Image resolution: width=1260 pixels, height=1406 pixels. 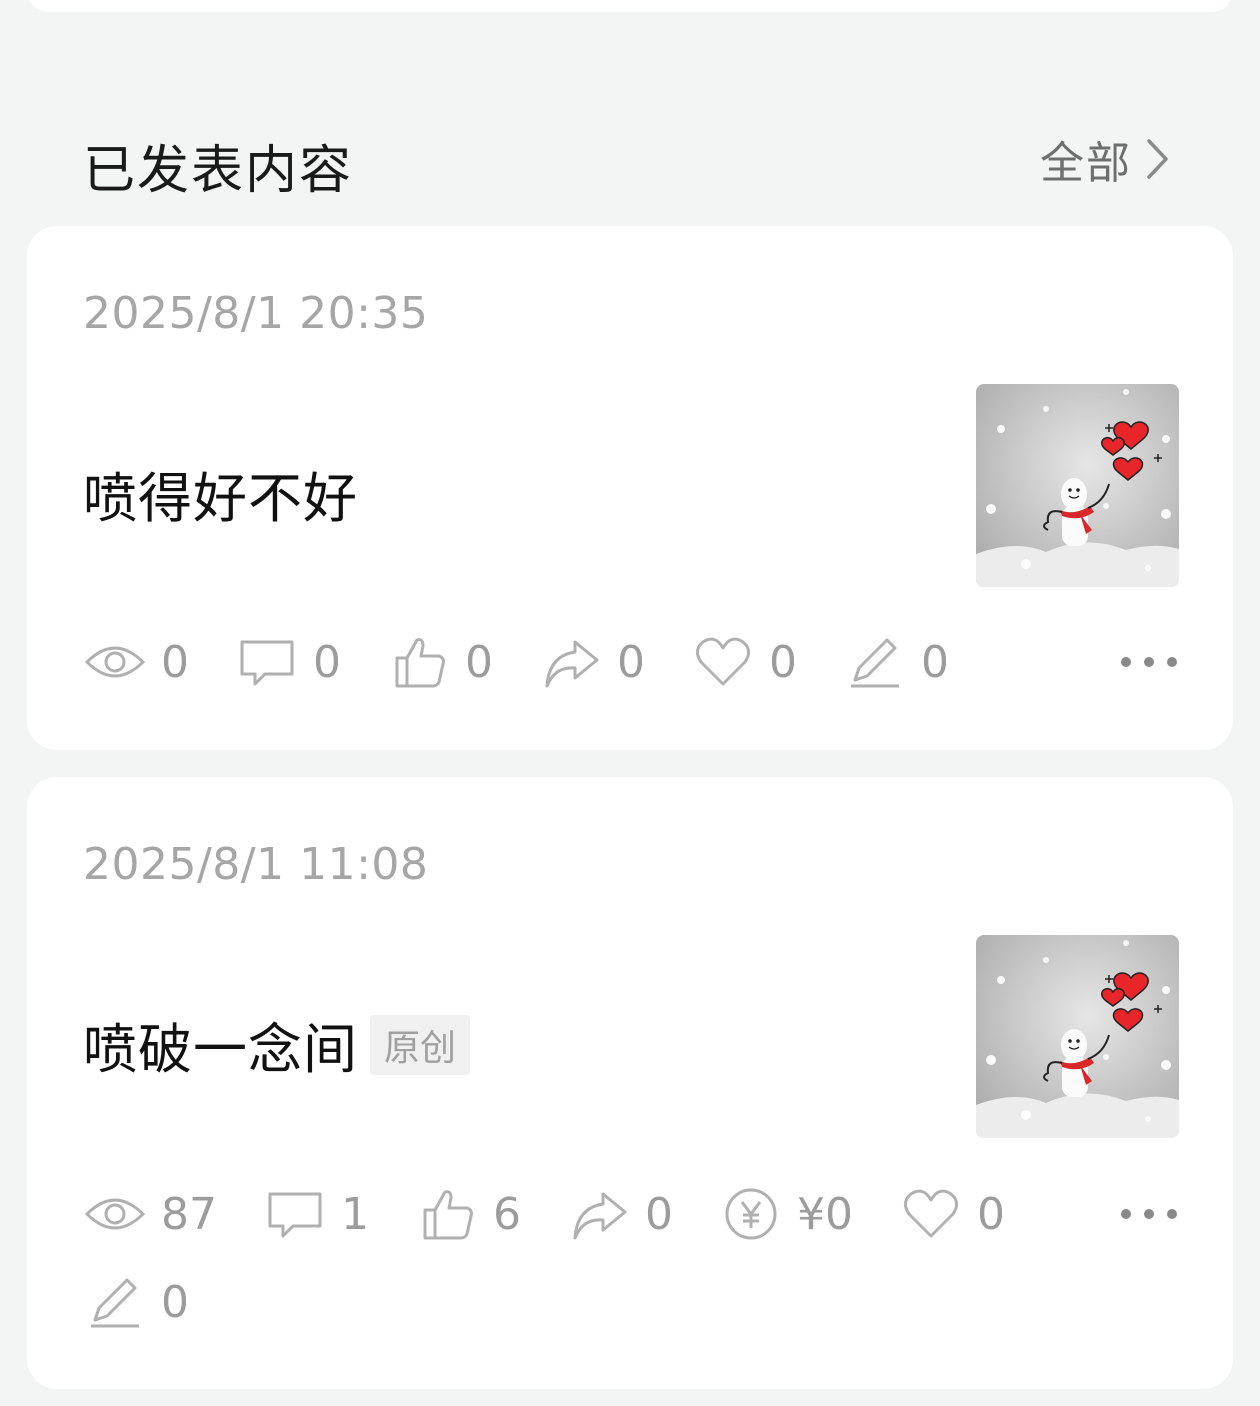 What do you see at coordinates (786, 1214) in the screenshot?
I see `earnings-stat: ¥0` at bounding box center [786, 1214].